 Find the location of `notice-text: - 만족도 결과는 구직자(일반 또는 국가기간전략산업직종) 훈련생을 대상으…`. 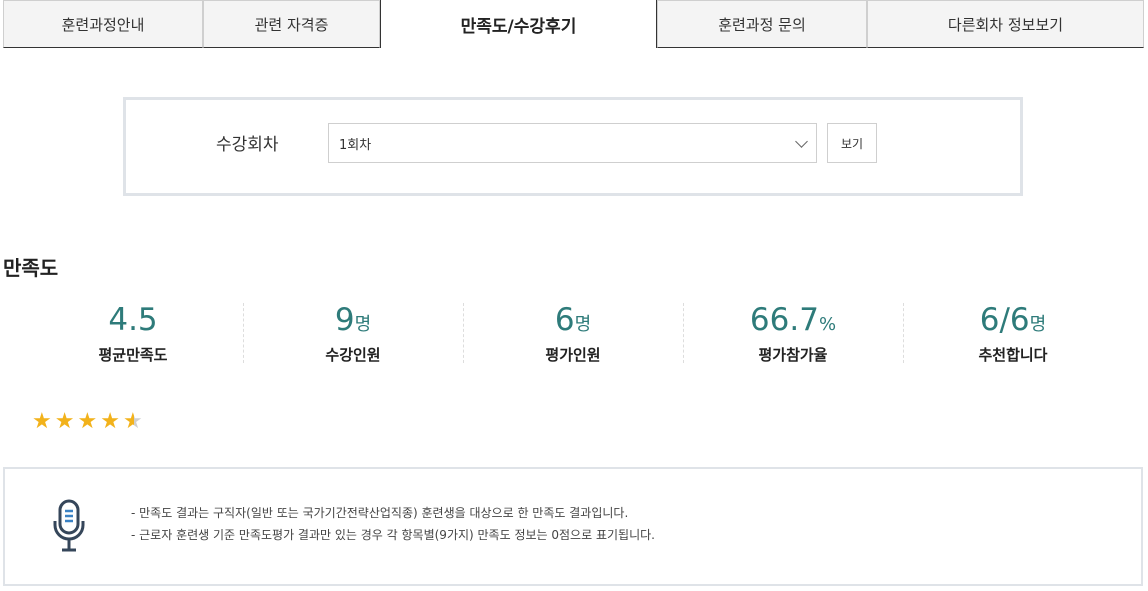

notice-text: - 만족도 결과는 구직자(일반 또는 국가기간전략산업직종) 훈련생을 대상으… is located at coordinates (393, 524).